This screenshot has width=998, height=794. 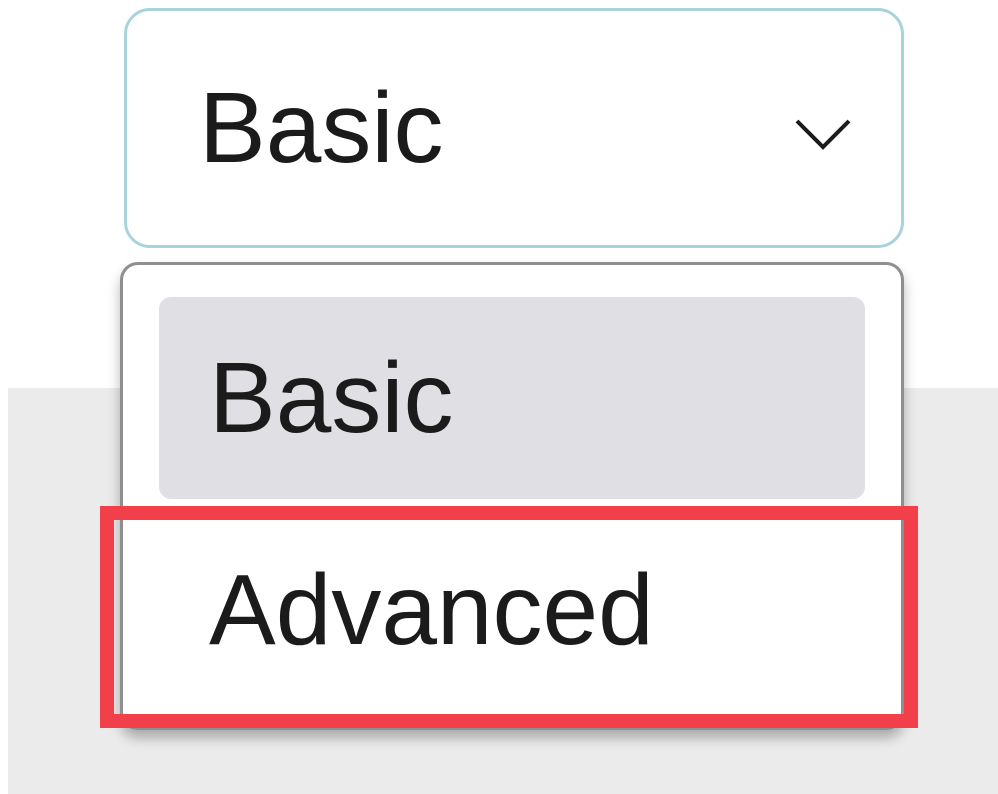 I want to click on select-current-value: Basic, so click(x=321, y=128).